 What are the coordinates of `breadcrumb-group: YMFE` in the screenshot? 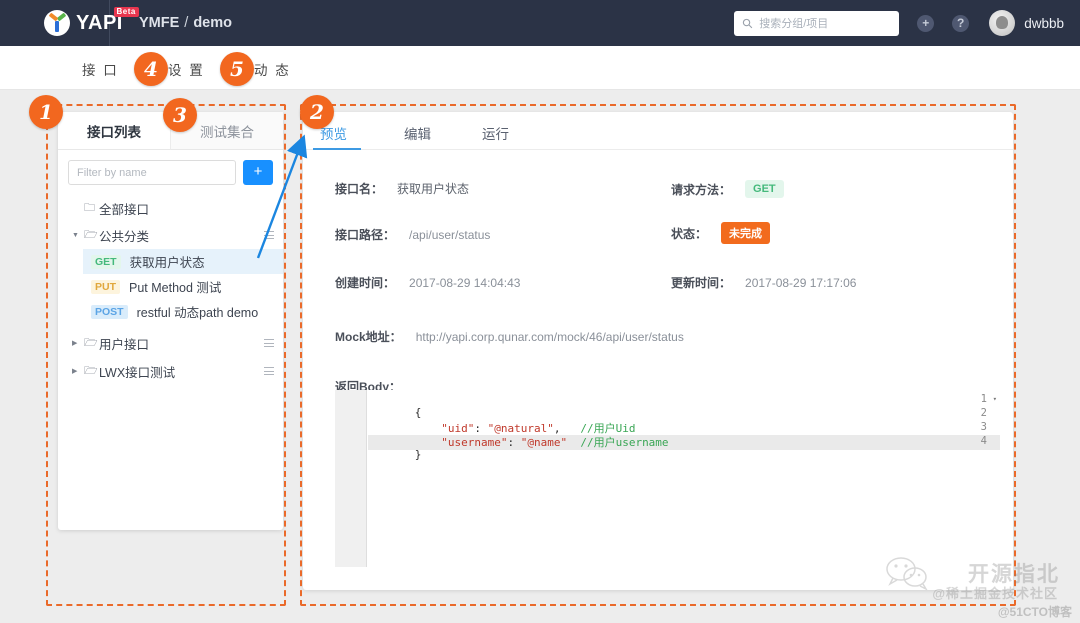 It's located at (159, 23).